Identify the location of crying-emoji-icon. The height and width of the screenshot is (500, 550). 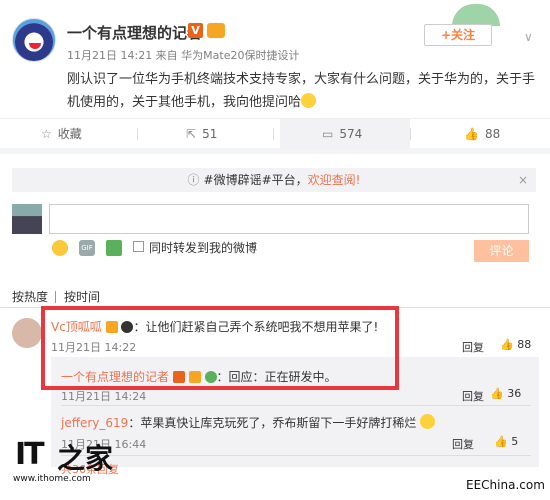
(428, 421).